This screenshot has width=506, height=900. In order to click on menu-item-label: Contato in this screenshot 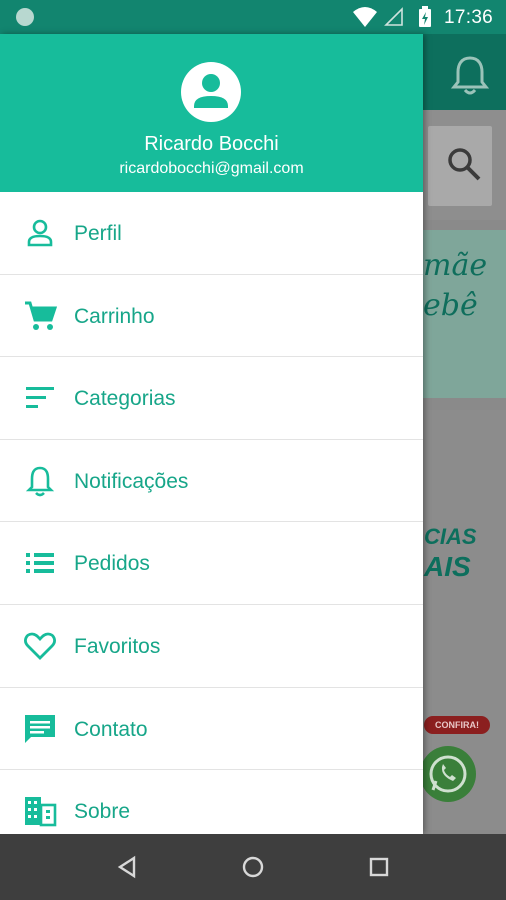, I will do `click(111, 729)`.